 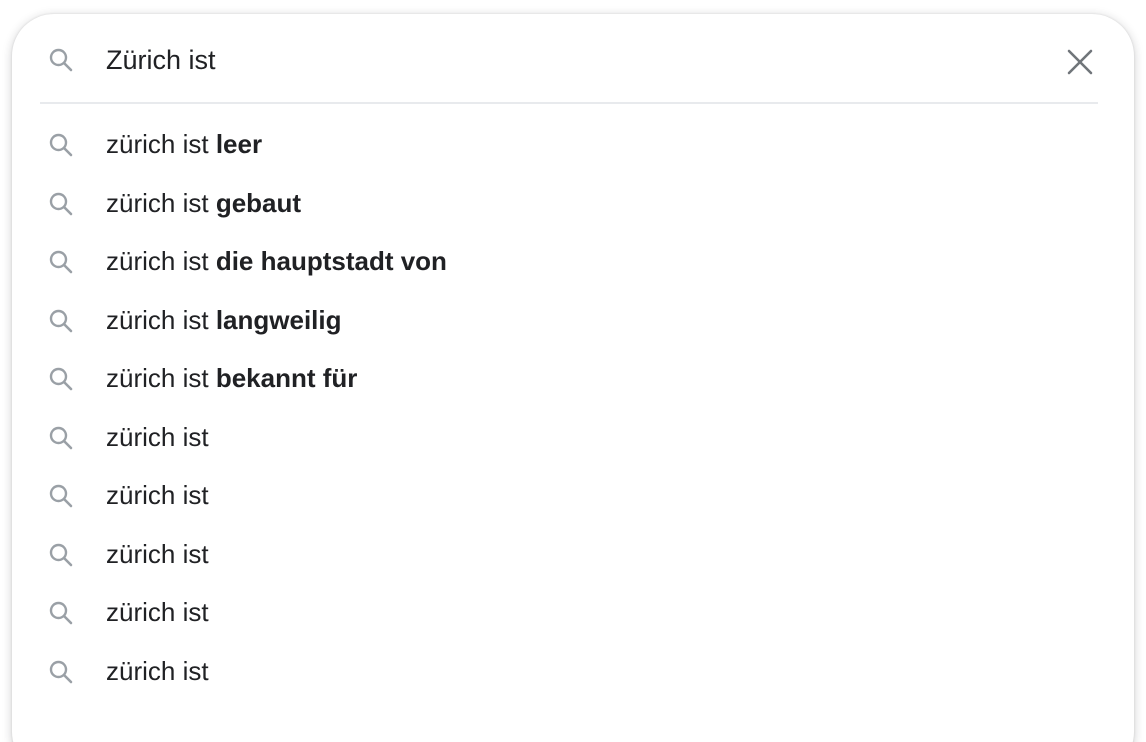 I want to click on suggestion-item: zürich ist langweilig, so click(x=573, y=321).